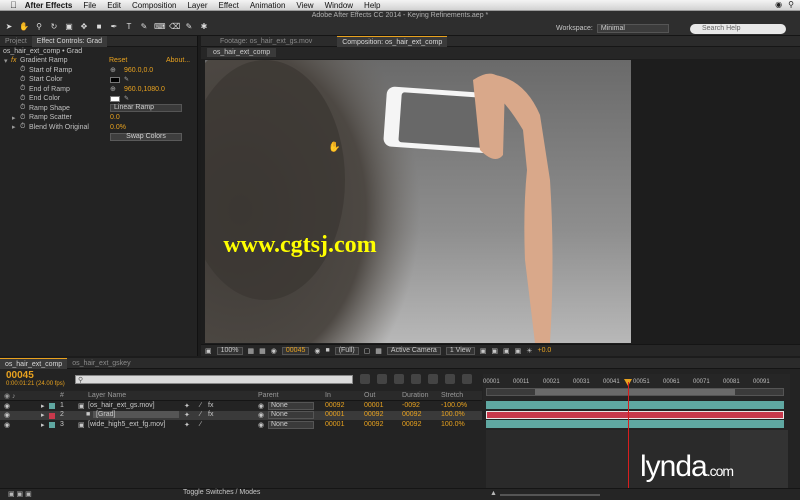 This screenshot has height=500, width=800. Describe the element at coordinates (460, 350) in the screenshot. I see `view-layout-dropdown: 1 View` at that location.